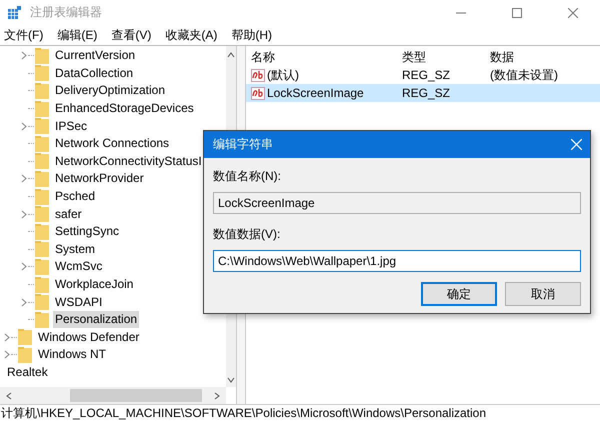 The image size is (600, 421). What do you see at coordinates (95, 55) in the screenshot?
I see `tree-item: CurrentVersion` at bounding box center [95, 55].